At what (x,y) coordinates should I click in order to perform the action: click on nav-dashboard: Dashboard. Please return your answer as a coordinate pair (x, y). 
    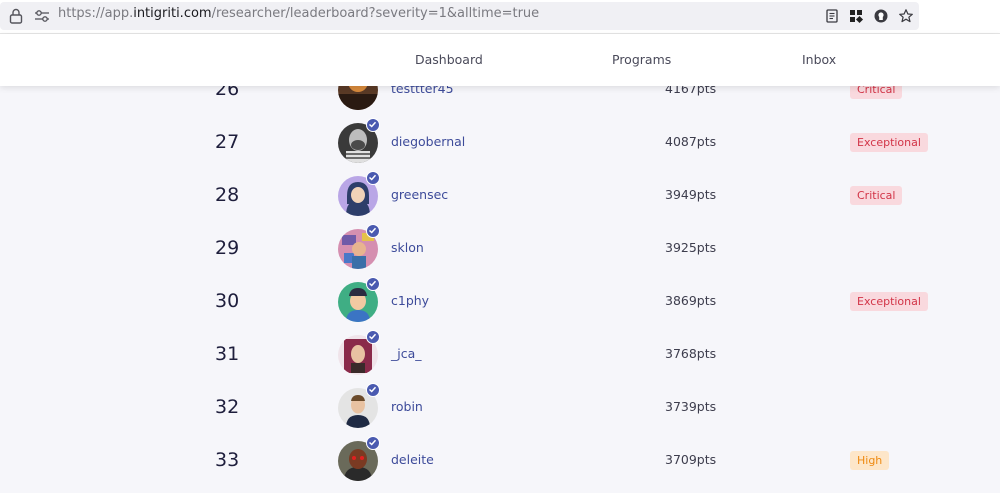
    Looking at the image, I should click on (449, 59).